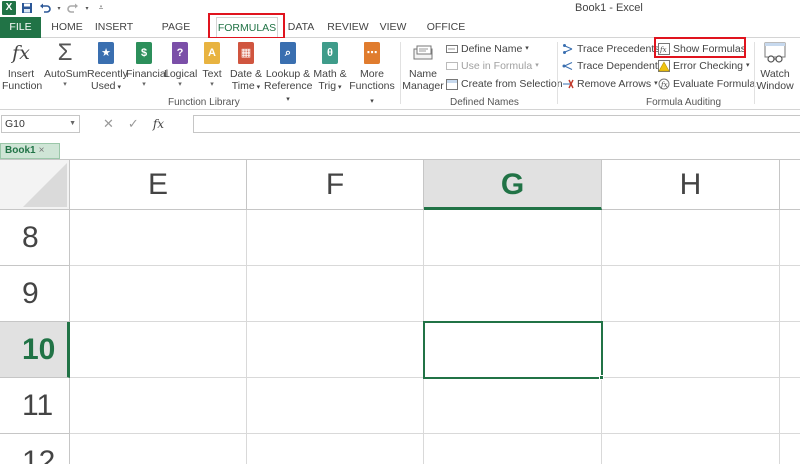  Describe the element at coordinates (400, 8) in the screenshot. I see `title-bar: X ▾ ▾ ⩡ Book1 - Excel` at that location.